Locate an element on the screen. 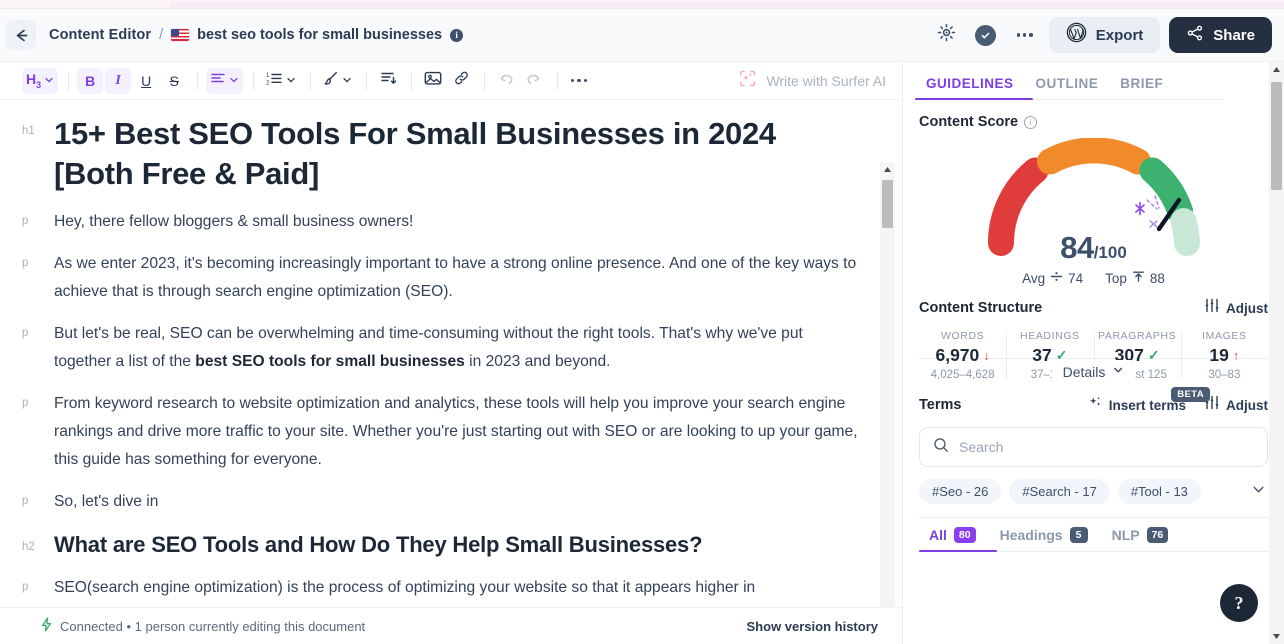 The width and height of the screenshot is (1284, 644). help-button: ? is located at coordinates (1239, 603).